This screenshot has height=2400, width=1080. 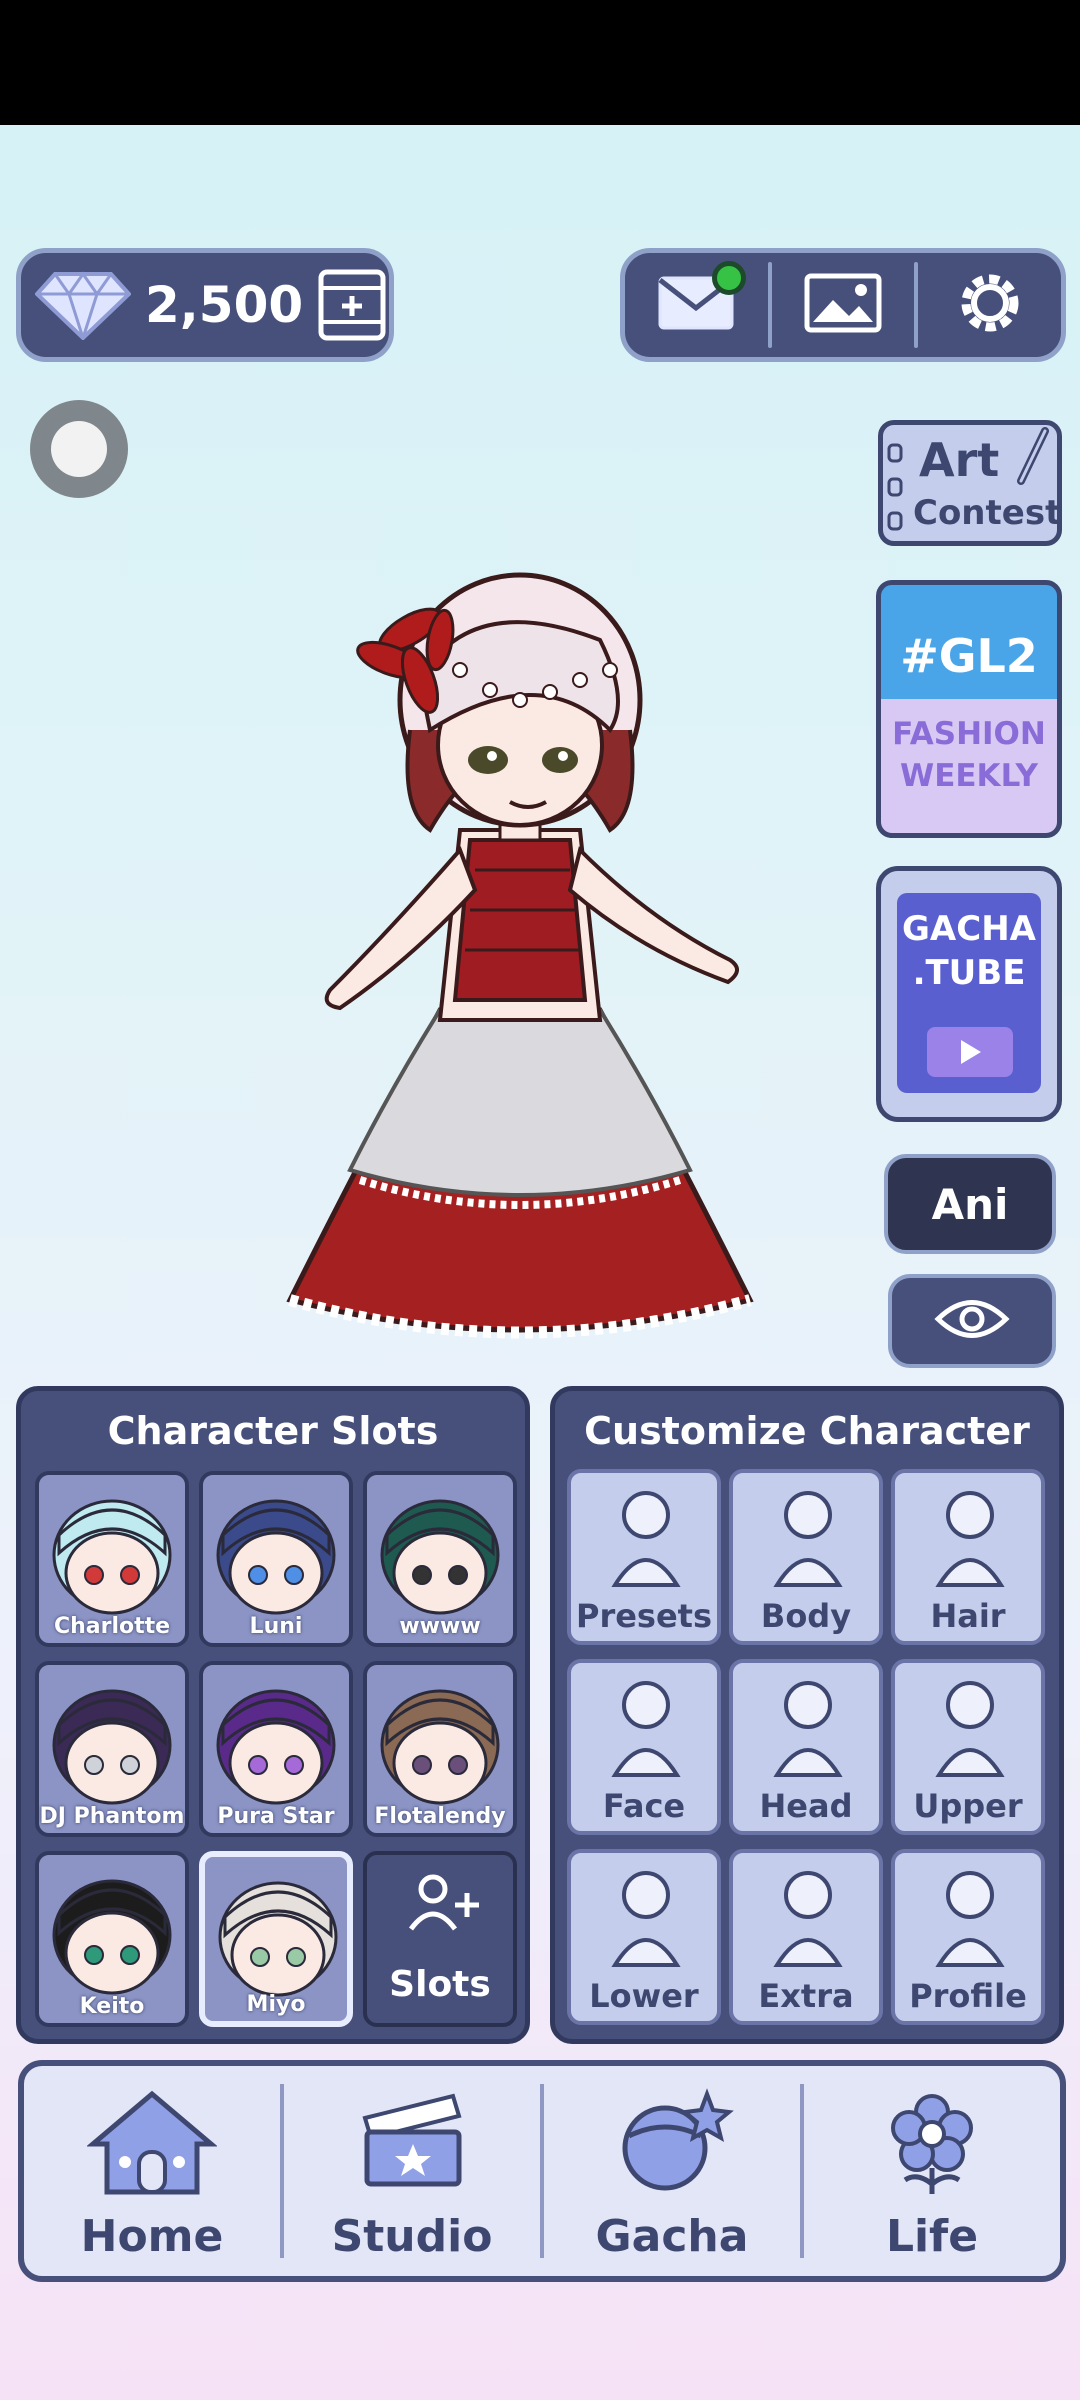 What do you see at coordinates (443, 1902) in the screenshot?
I see `add-user-icon` at bounding box center [443, 1902].